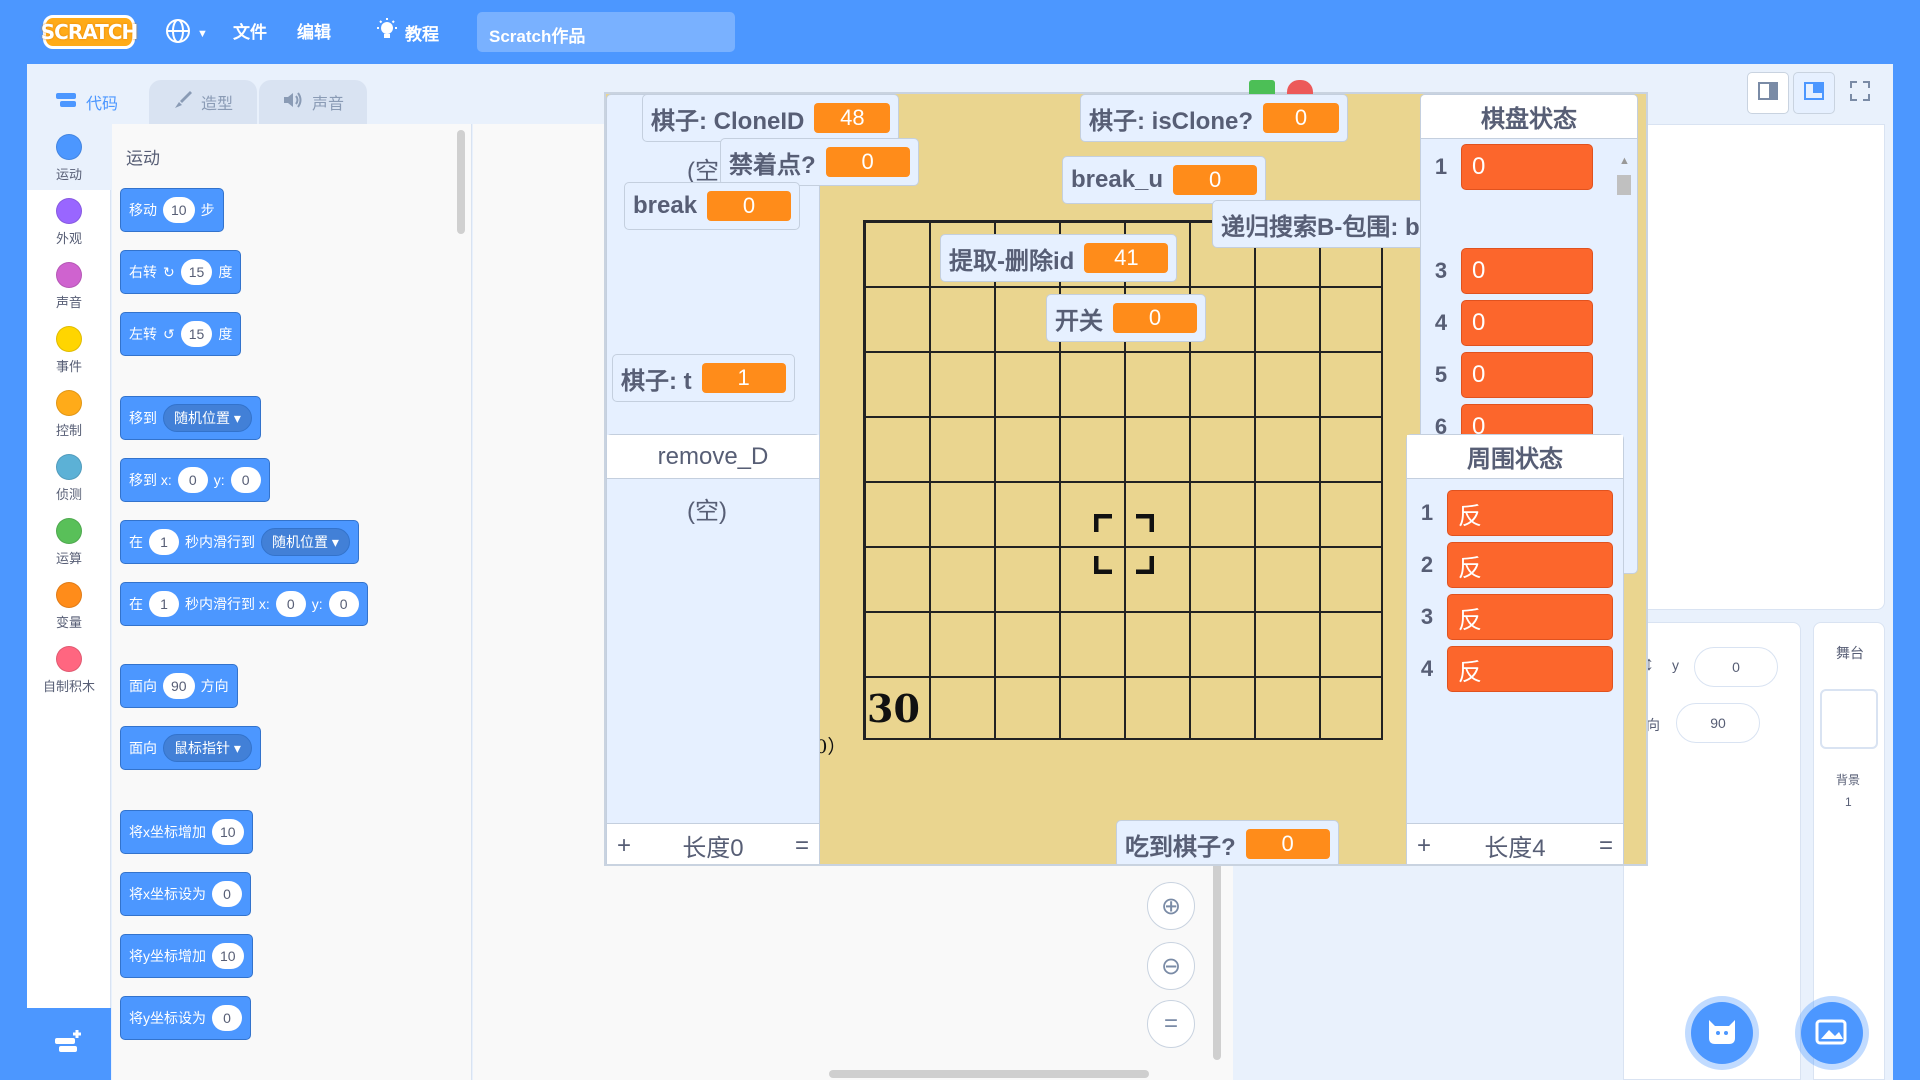 The height and width of the screenshot is (1080, 1920). I want to click on block-point-direction: 面向 90 方向, so click(179, 686).